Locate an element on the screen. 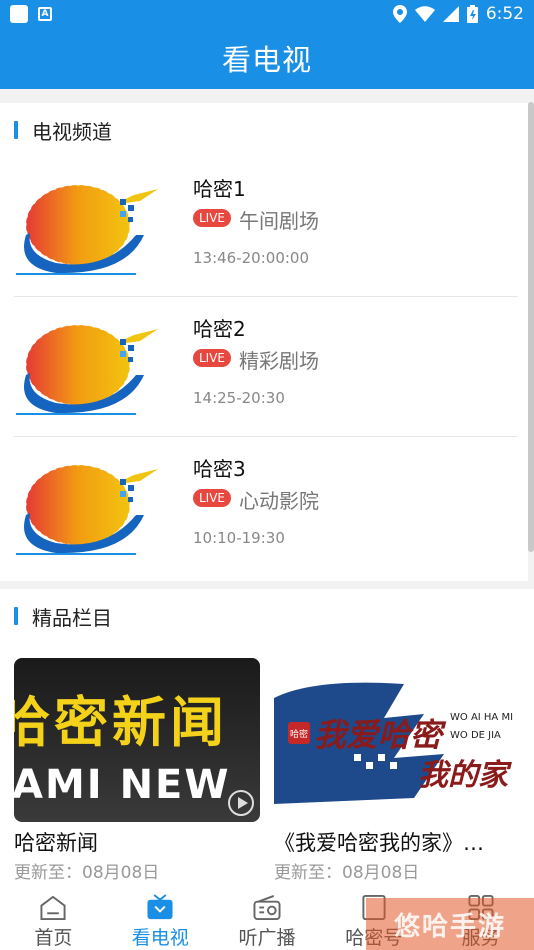 This screenshot has width=534, height=950. signal-icon is located at coordinates (450, 13).